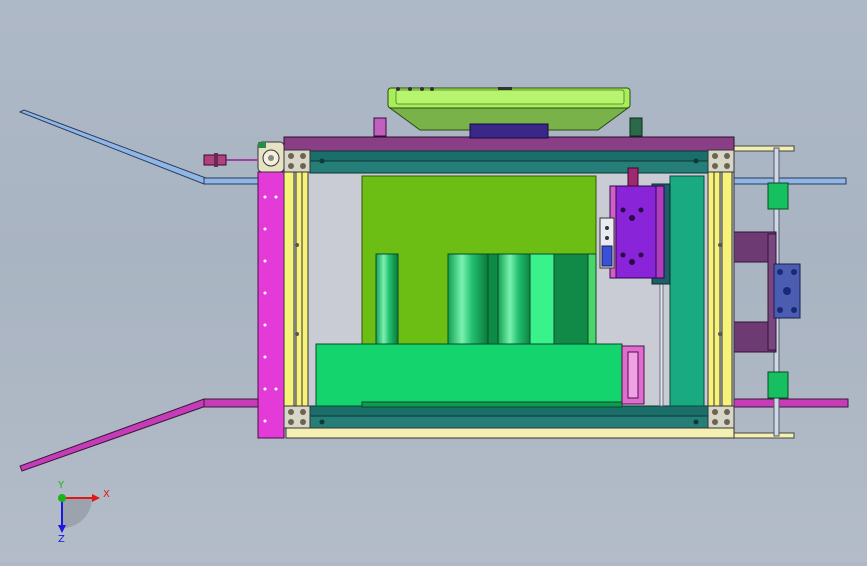 This screenshot has width=867, height=566. What do you see at coordinates (687, 291) in the screenshot?
I see `teal-slide` at bounding box center [687, 291].